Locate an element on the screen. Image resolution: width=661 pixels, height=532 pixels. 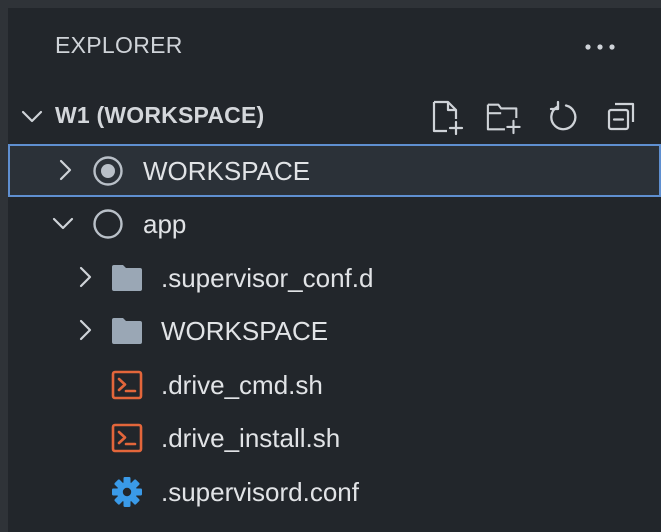
collapse-all-icon is located at coordinates (621, 116).